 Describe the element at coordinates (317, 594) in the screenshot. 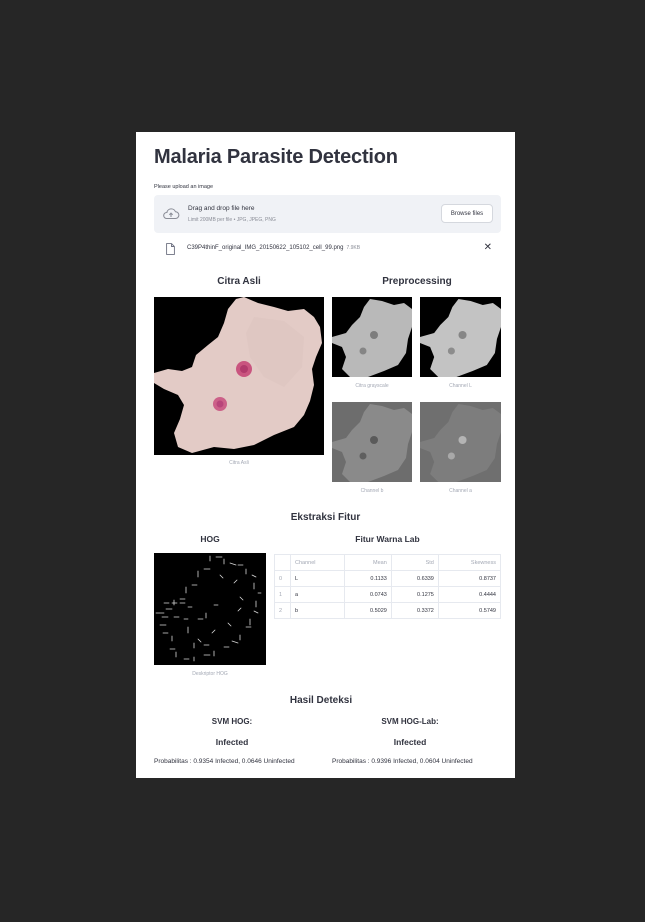

I see `table-cell: a` at that location.